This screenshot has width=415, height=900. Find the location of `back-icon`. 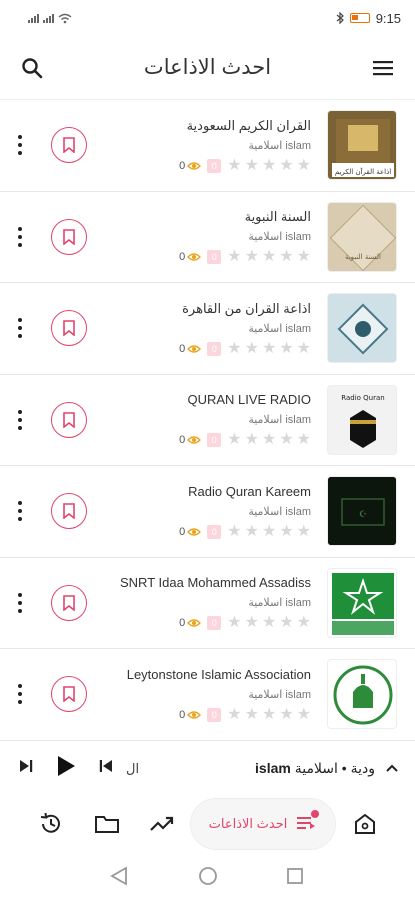

back-icon is located at coordinates (118, 876).